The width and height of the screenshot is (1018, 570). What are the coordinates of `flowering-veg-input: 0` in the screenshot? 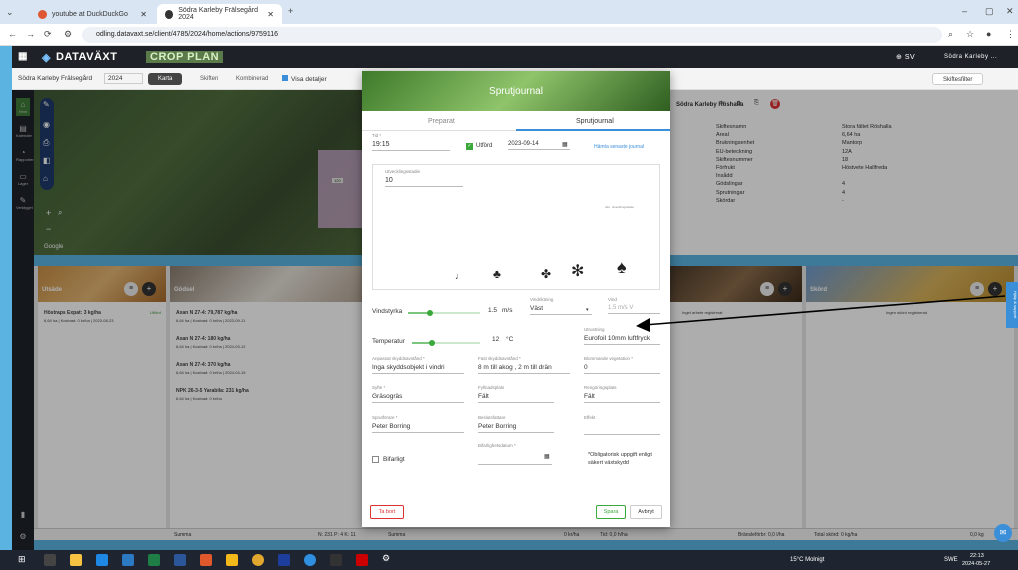 It's located at (622, 369).